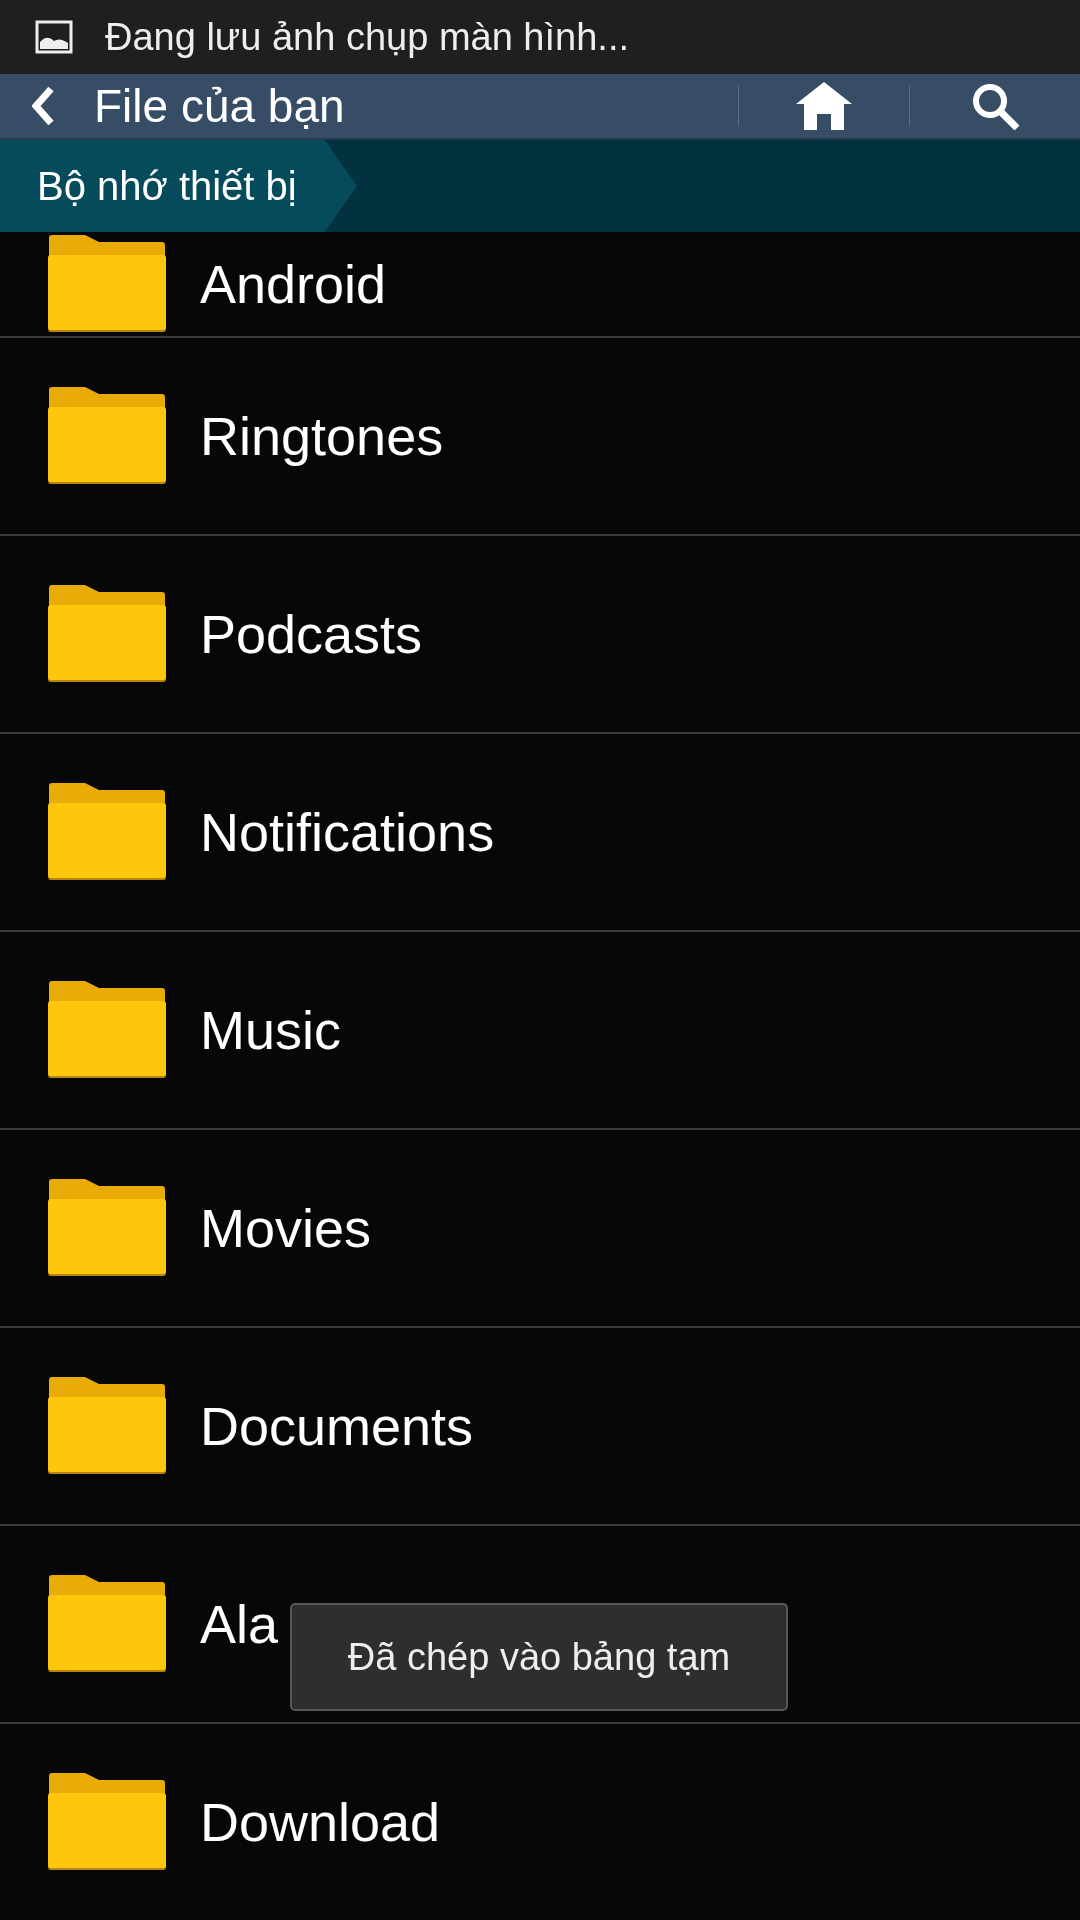 The width and height of the screenshot is (1080, 1920). What do you see at coordinates (322, 436) in the screenshot?
I see `folder-name: Ringtones` at bounding box center [322, 436].